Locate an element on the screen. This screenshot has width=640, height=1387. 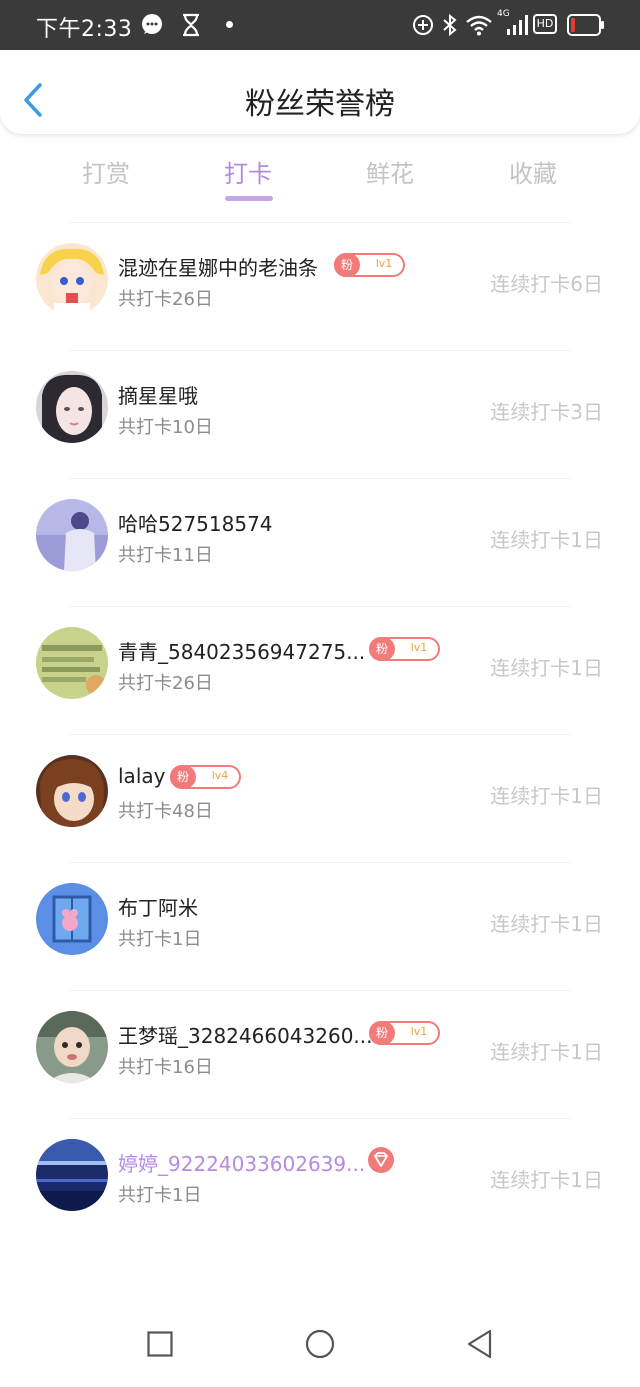
user-name: 布丁阿米 is located at coordinates (158, 908).